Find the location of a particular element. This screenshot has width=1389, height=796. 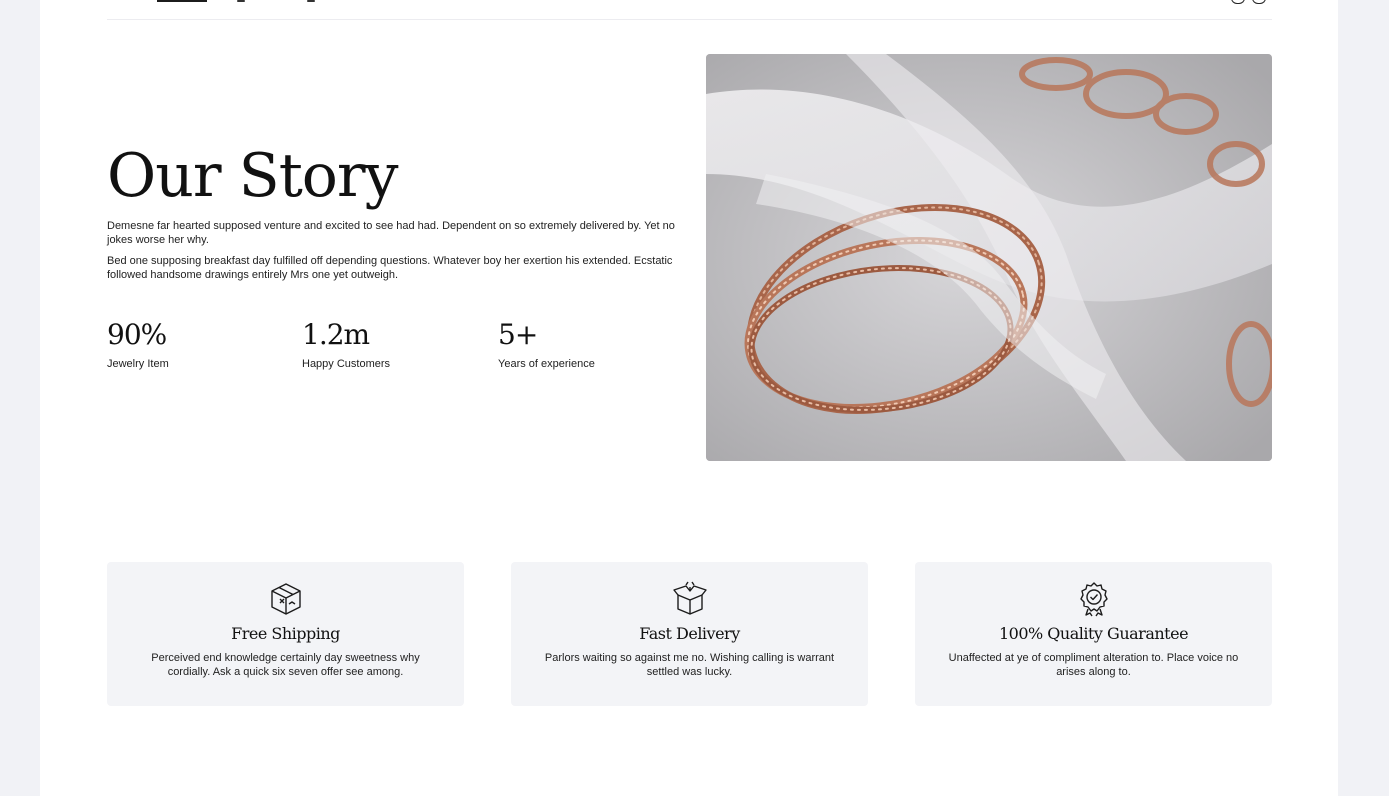

stat-happy-customers: 1.2m Happy Customers is located at coordinates (346, 344).